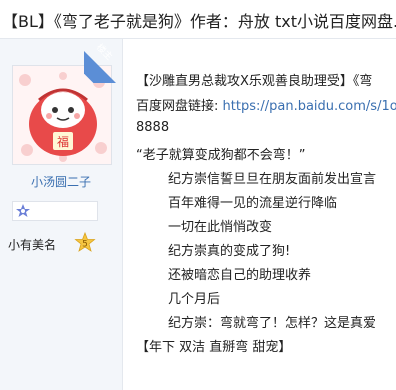  What do you see at coordinates (220, 227) in the screenshot?
I see `content-line: 一切在此悄悄改变` at bounding box center [220, 227].